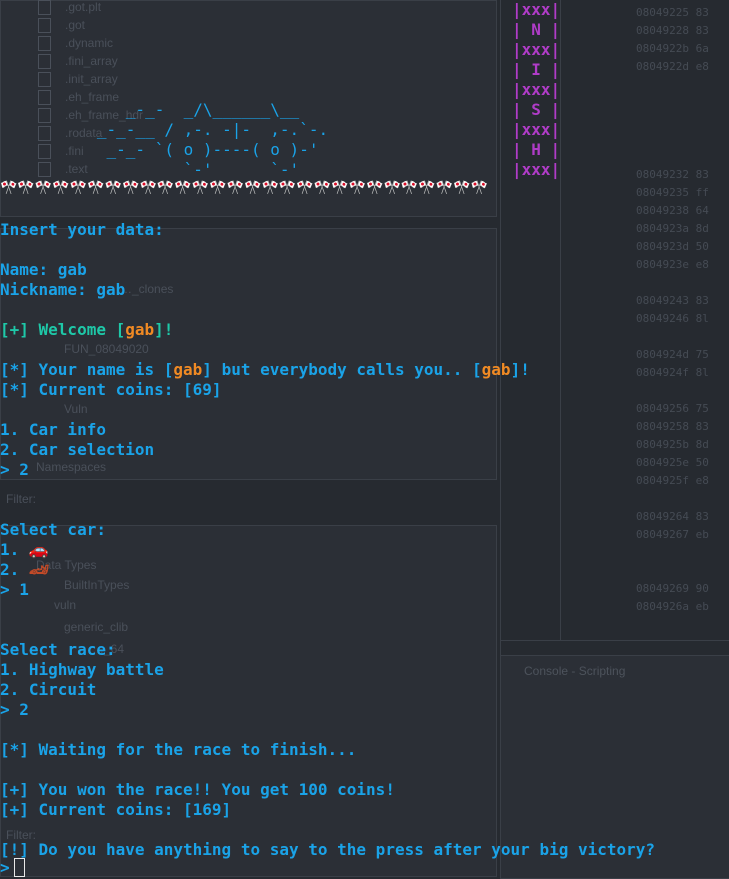 The width and height of the screenshot is (729, 879). What do you see at coordinates (111, 389) in the screenshot?
I see `coins-line: [*] Current coins: [69]` at bounding box center [111, 389].